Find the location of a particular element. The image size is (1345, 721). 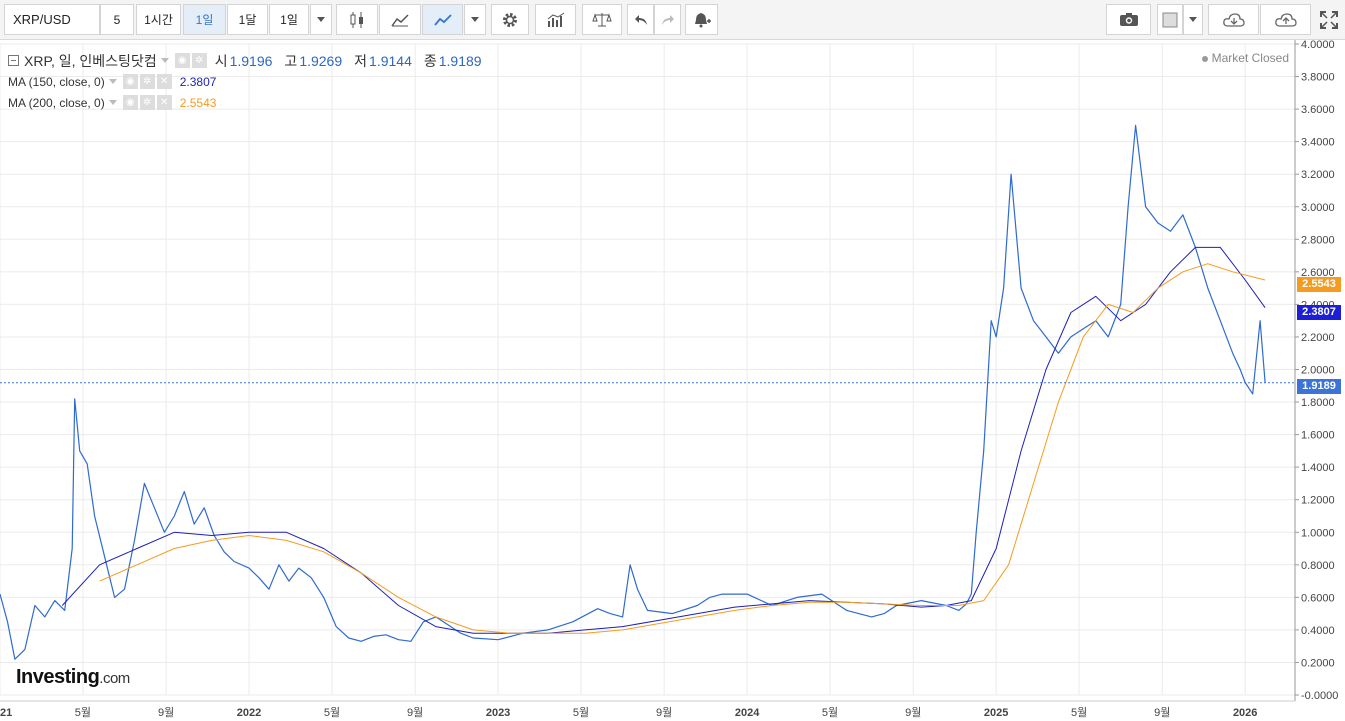

gear-icon is located at coordinates (510, 20).